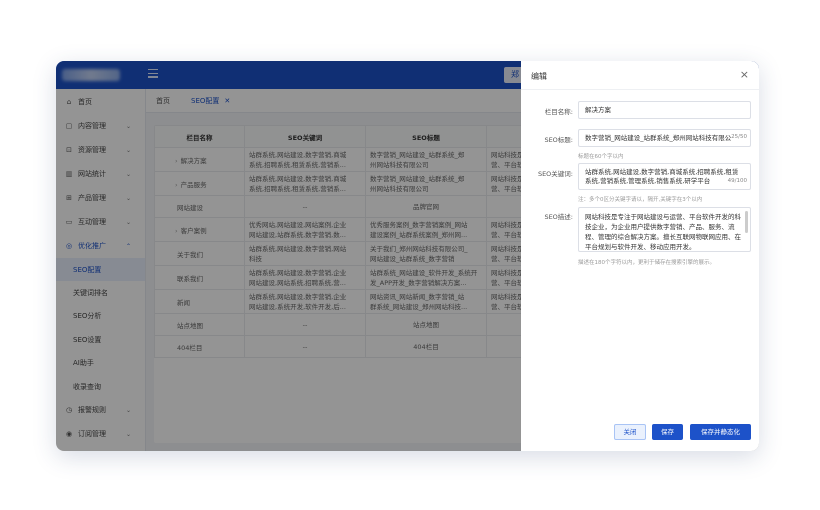 Image resolution: width=820 pixels, height=510 pixels. I want to click on save-button: 保存, so click(667, 432).